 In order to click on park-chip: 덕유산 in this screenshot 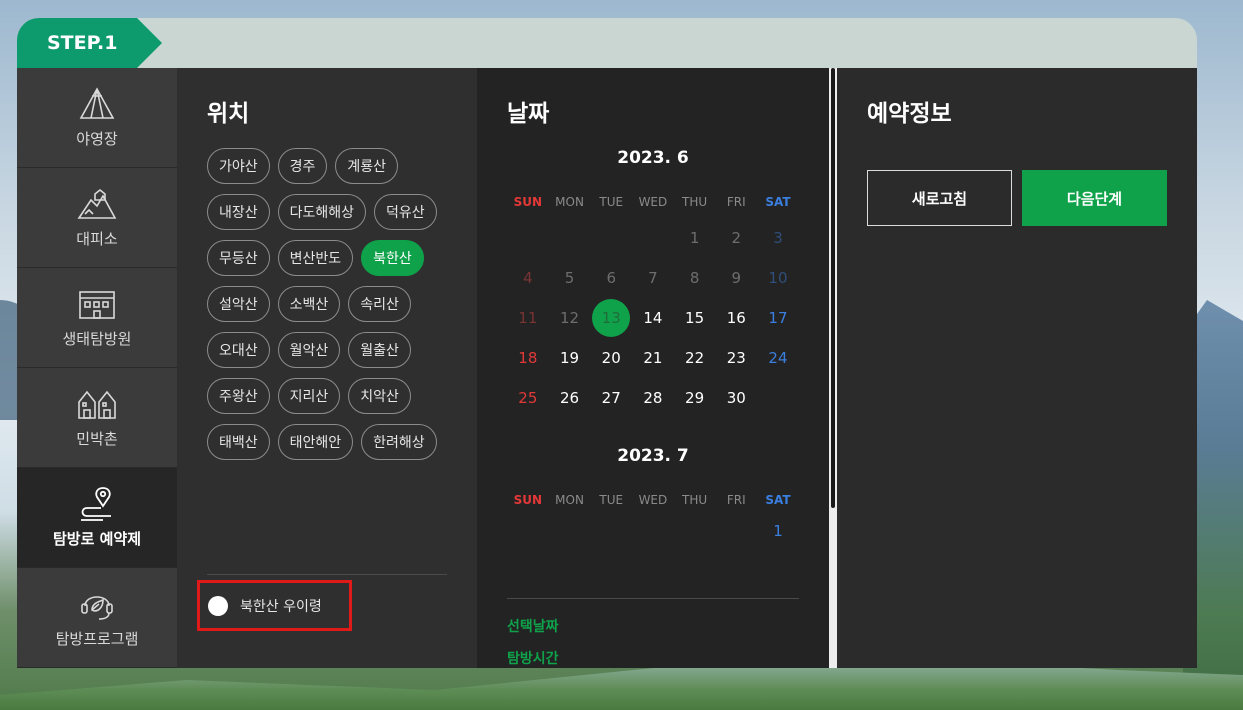, I will do `click(405, 212)`.